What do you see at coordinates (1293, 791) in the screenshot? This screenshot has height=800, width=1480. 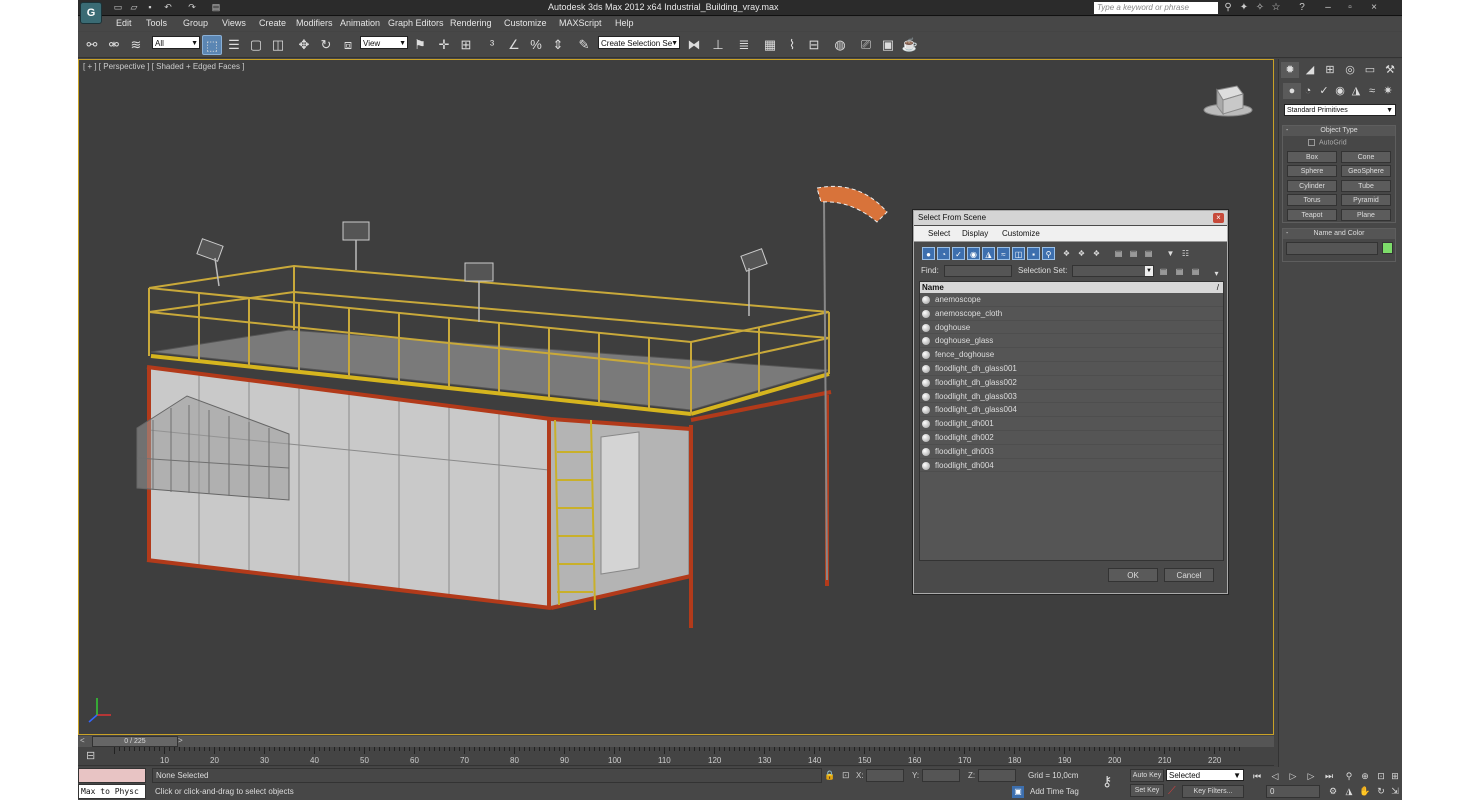 I see `current-frame-field: 0` at bounding box center [1293, 791].